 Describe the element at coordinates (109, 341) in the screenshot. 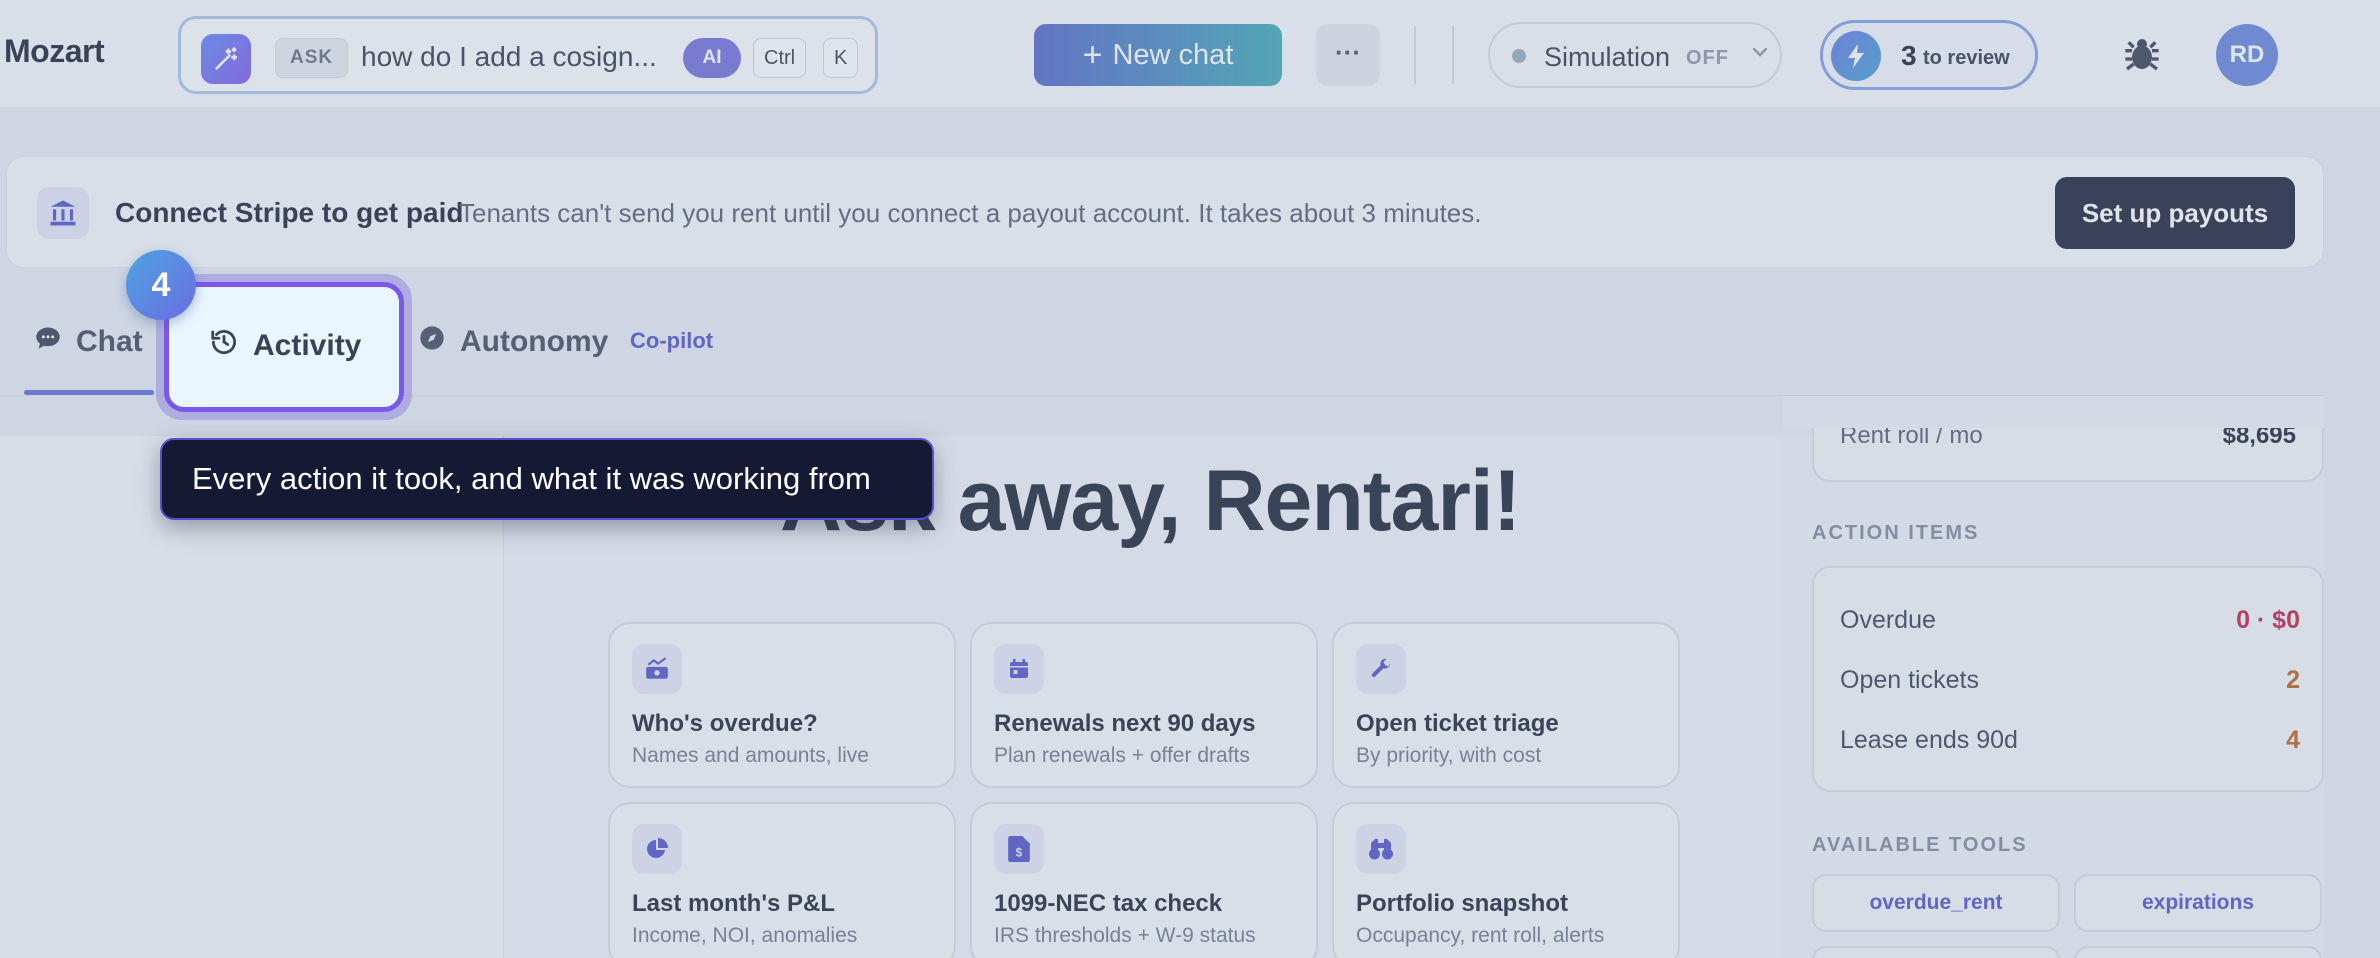

I see `tab-chat-label: Chat` at that location.